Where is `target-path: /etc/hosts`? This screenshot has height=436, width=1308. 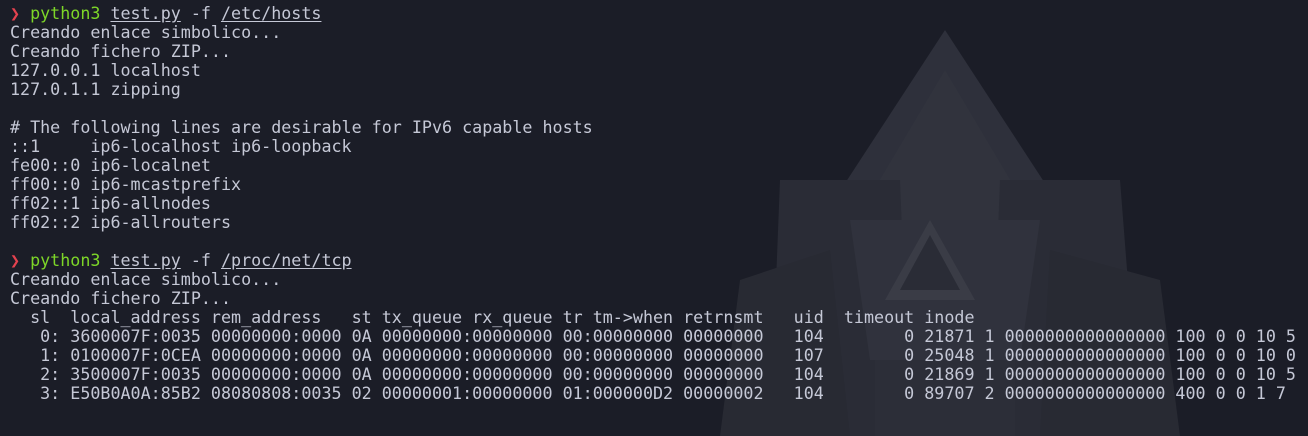
target-path: /etc/hosts is located at coordinates (271, 13).